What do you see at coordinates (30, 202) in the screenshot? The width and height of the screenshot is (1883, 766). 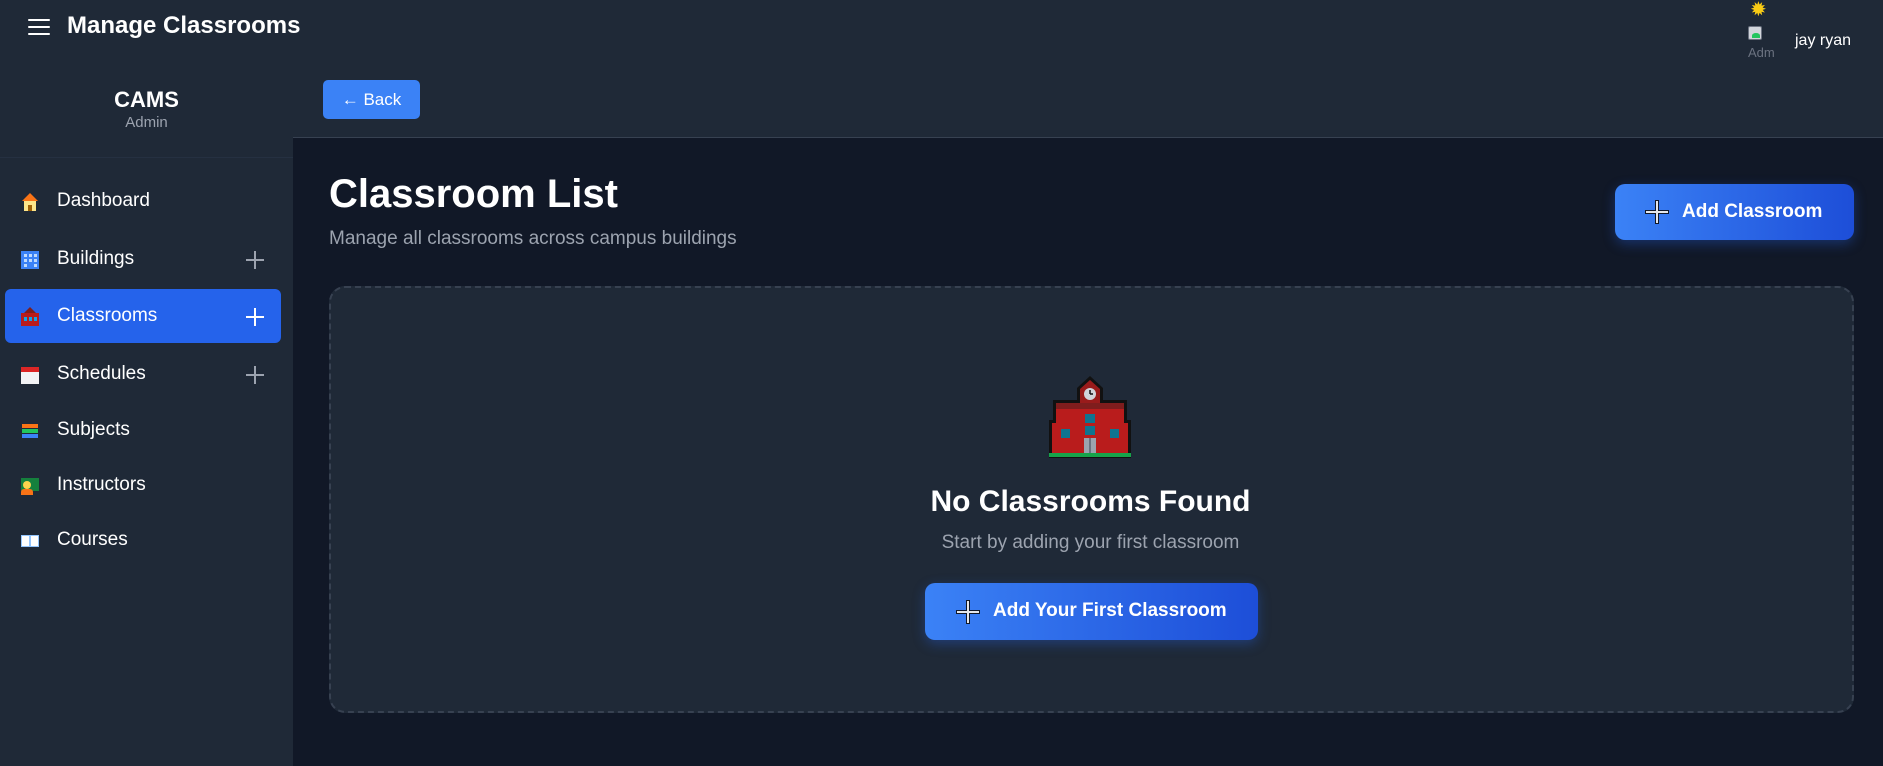 I see `house-icon` at bounding box center [30, 202].